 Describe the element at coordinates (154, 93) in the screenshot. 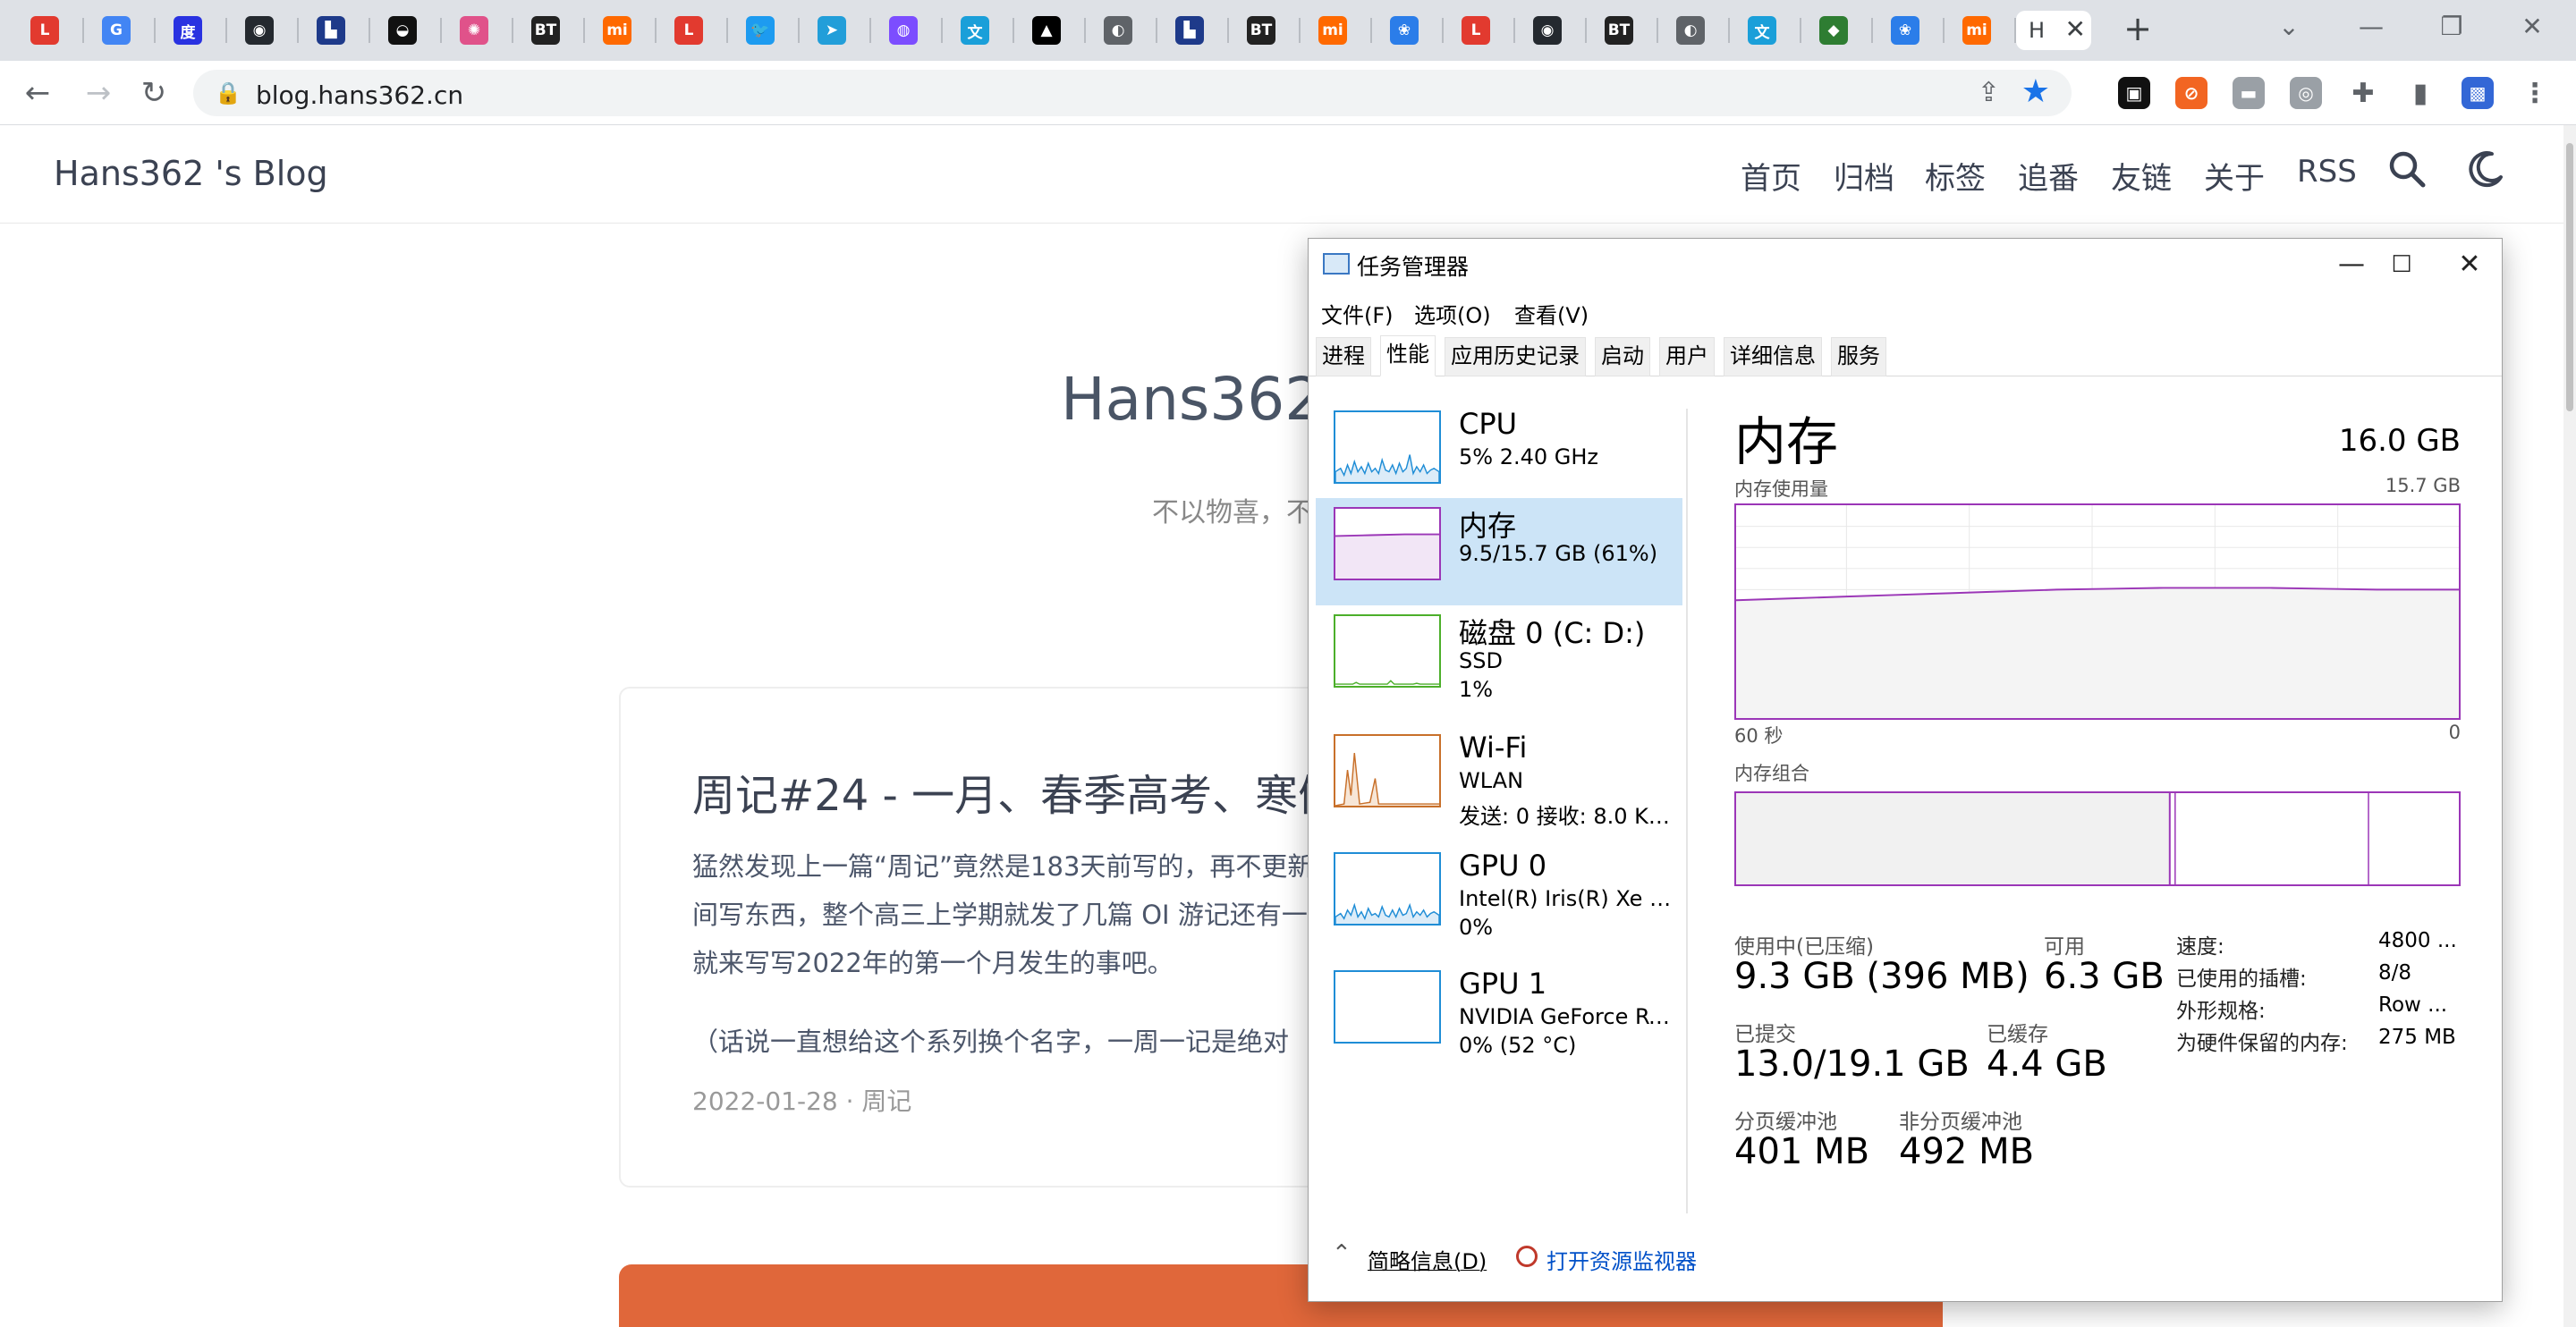

I see `reload-button: ↻` at that location.